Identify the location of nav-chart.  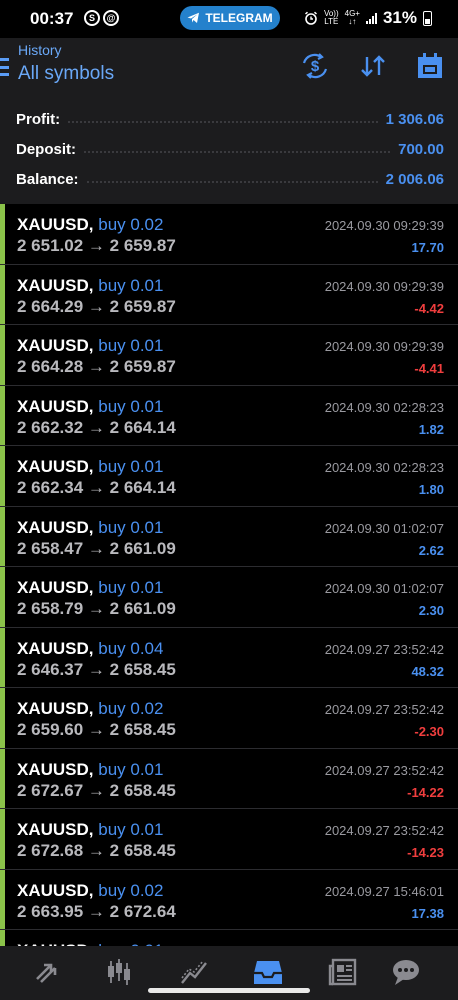
(194, 972).